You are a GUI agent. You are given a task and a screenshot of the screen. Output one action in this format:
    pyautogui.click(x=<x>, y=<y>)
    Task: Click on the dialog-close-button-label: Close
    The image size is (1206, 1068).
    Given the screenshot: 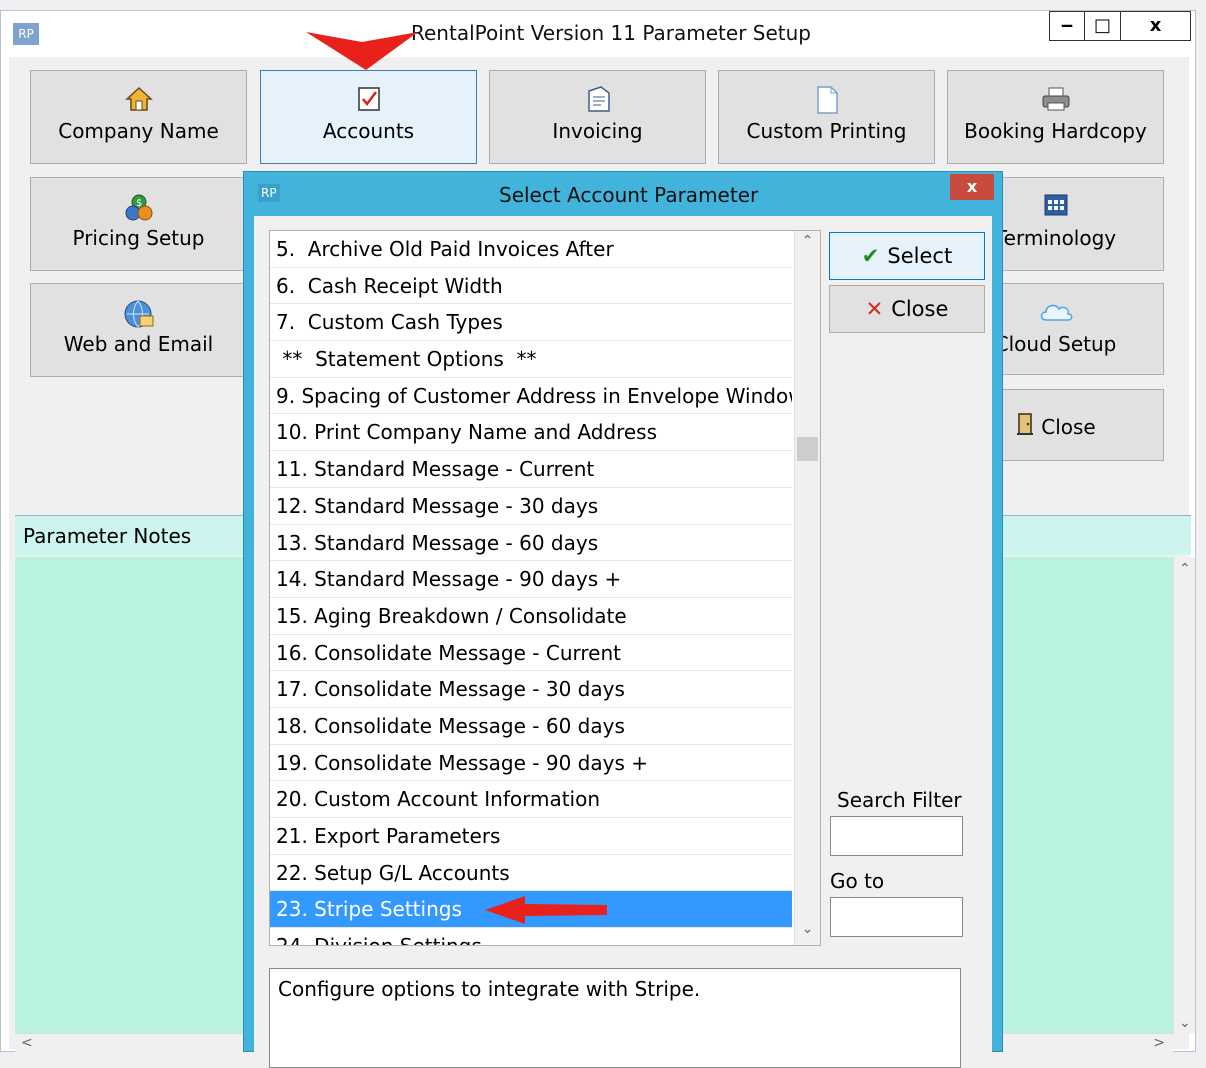 What is the action you would take?
    pyautogui.click(x=920, y=309)
    